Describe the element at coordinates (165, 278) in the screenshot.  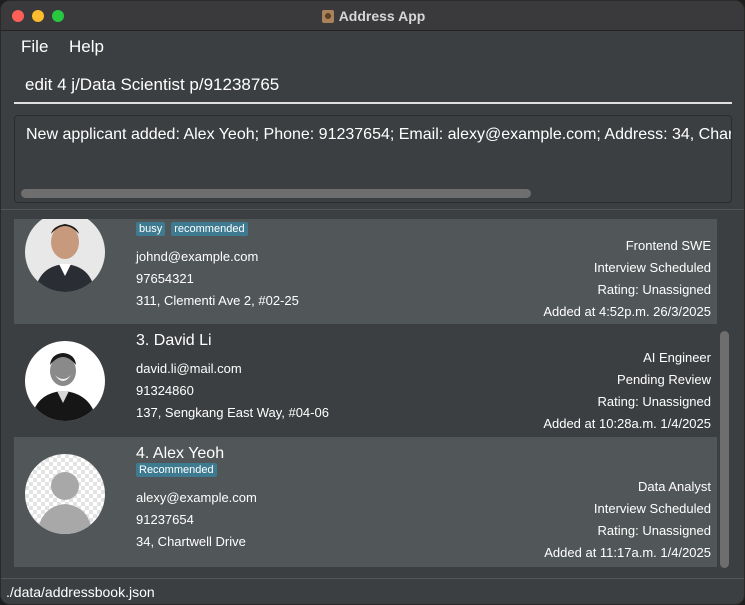
I see `person-phone: 97654321` at that location.